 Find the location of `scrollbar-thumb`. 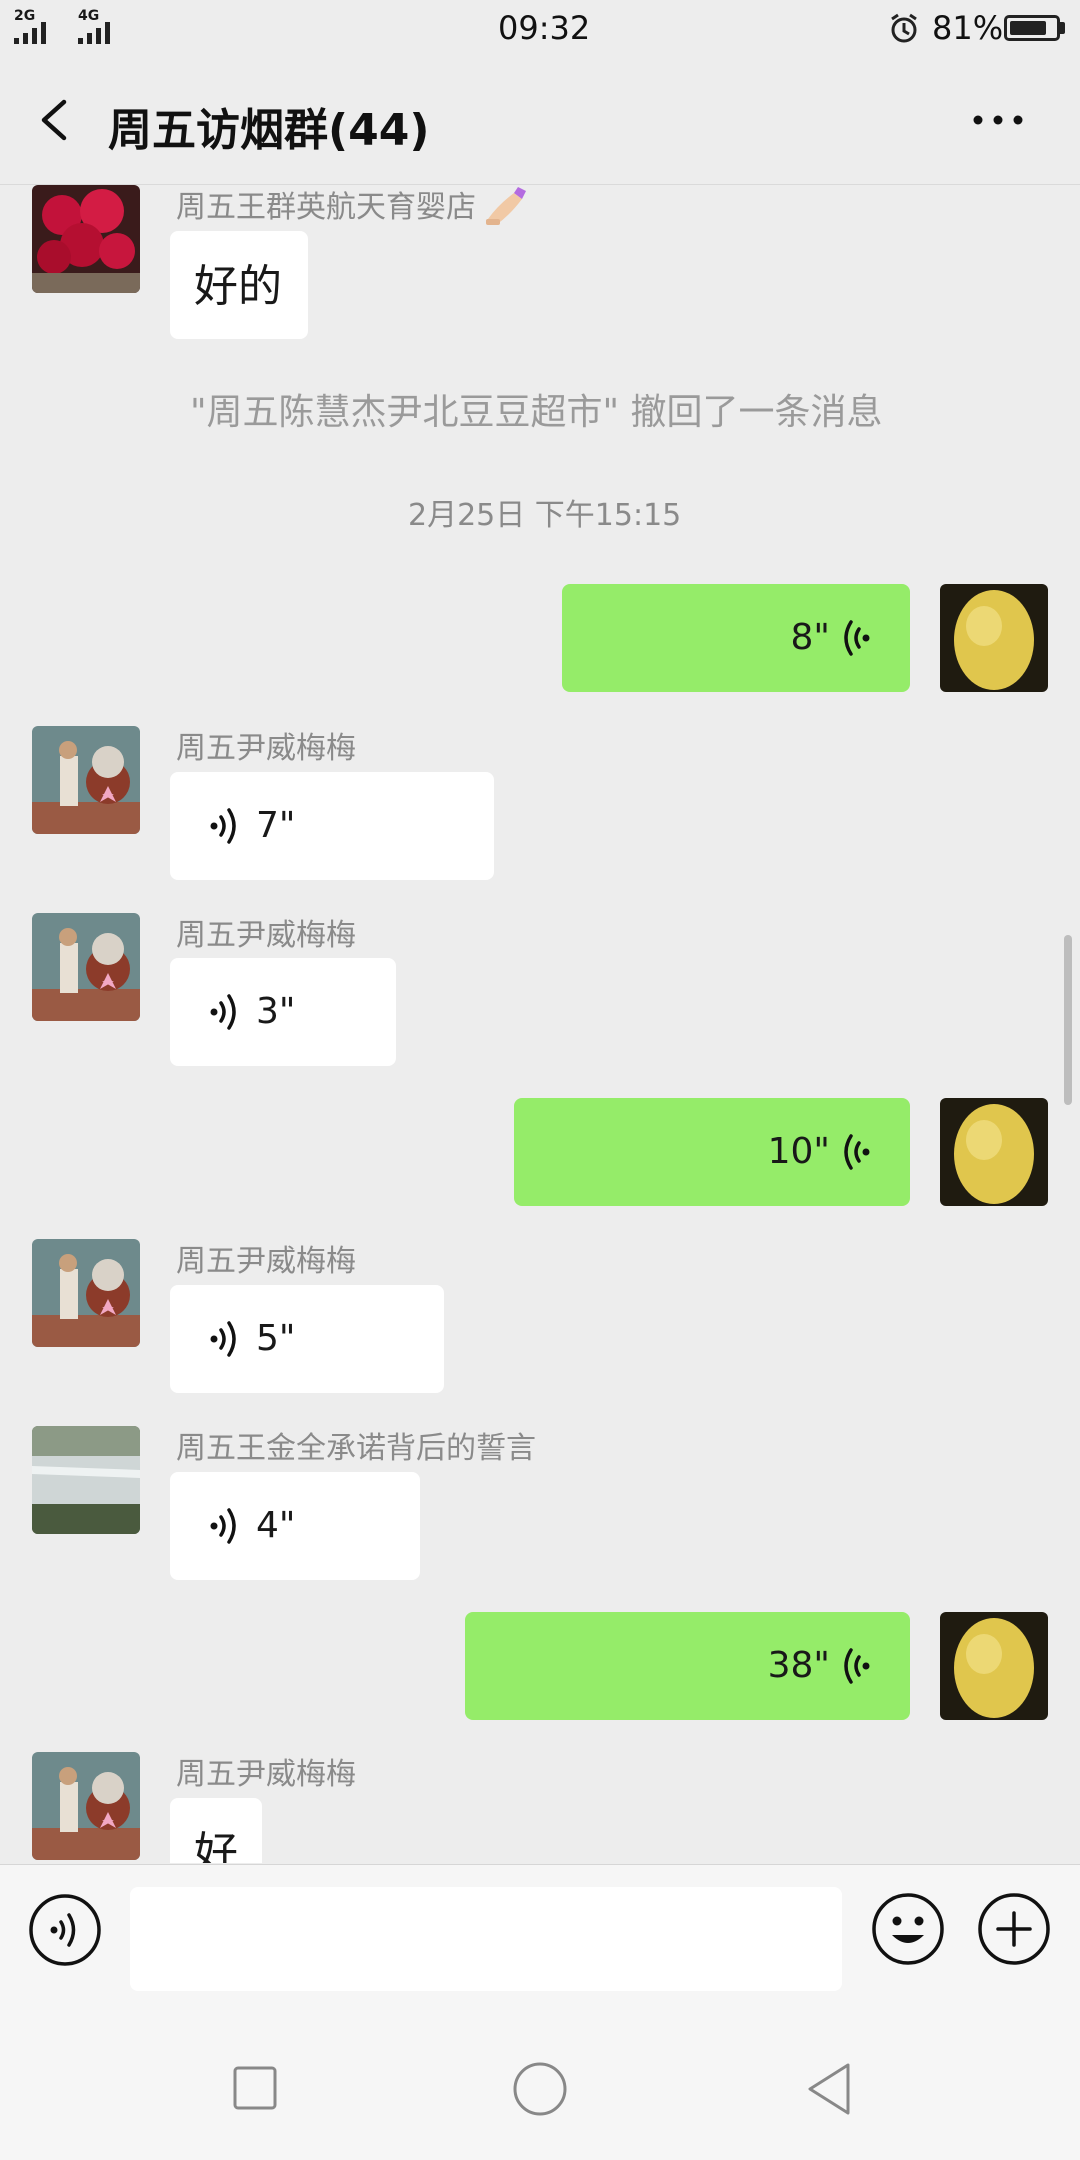

scrollbar-thumb is located at coordinates (1068, 1020).